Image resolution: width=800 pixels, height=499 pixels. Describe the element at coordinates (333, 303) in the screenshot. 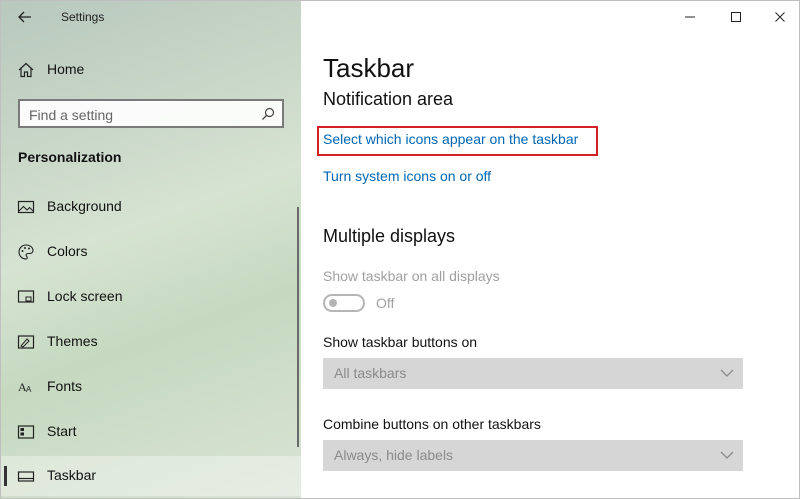

I see `toggle-knob` at that location.